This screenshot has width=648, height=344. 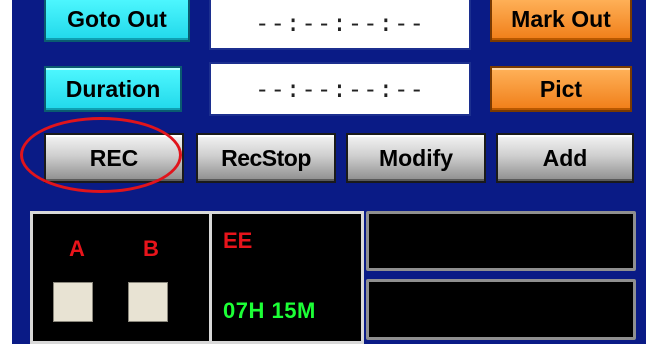 I want to click on status-divider, so click(x=210, y=279).